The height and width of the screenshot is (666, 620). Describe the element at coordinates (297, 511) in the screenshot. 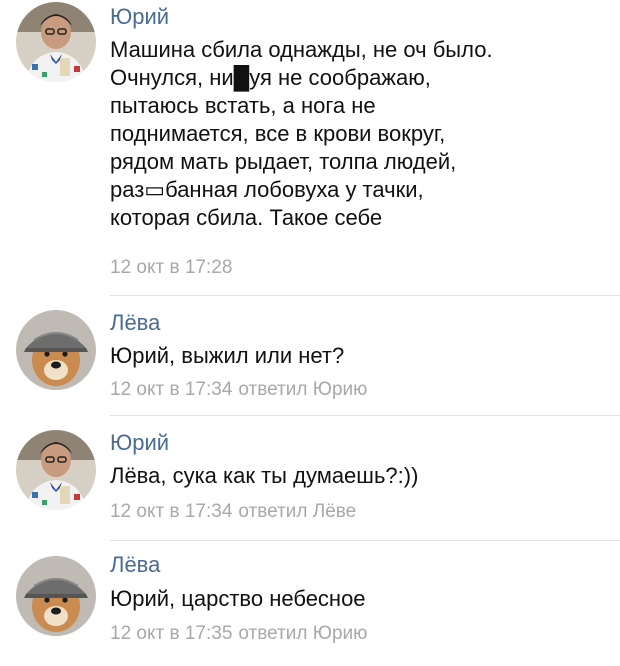

I see `comment-reply-to: ответил Лёве` at that location.